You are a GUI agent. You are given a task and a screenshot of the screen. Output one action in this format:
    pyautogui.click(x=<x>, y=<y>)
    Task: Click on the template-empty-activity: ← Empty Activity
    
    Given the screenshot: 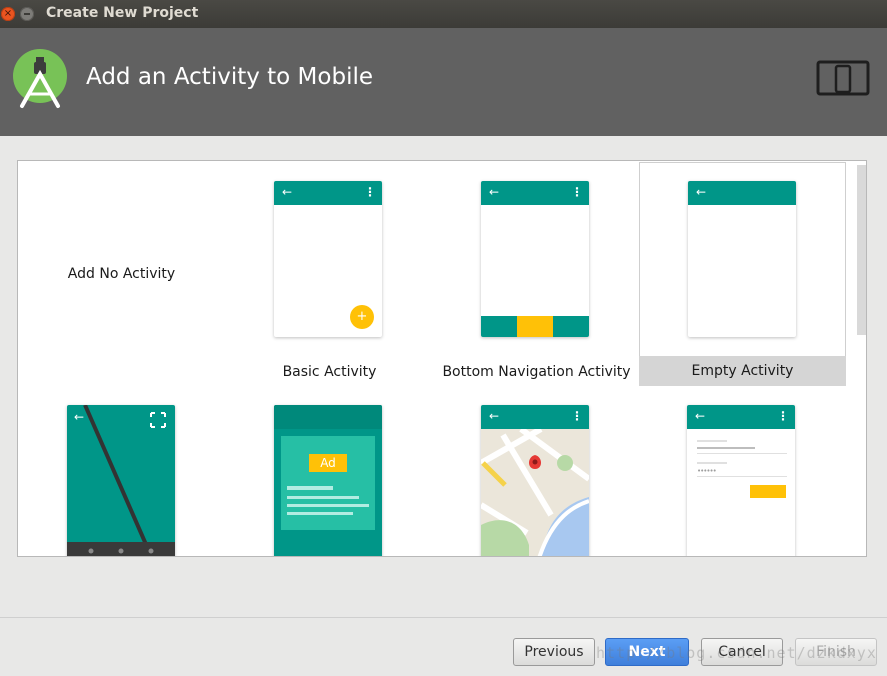 What is the action you would take?
    pyautogui.click(x=742, y=274)
    